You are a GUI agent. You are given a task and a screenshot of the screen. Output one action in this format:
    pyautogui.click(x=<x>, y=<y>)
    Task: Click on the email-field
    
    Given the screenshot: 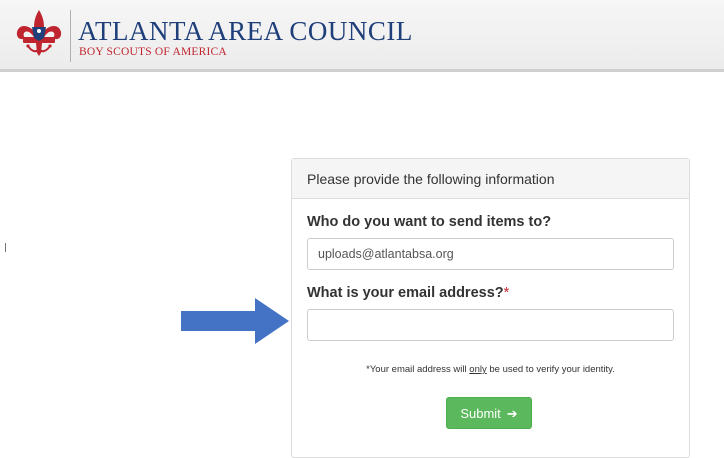 What is the action you would take?
    pyautogui.click(x=490, y=325)
    